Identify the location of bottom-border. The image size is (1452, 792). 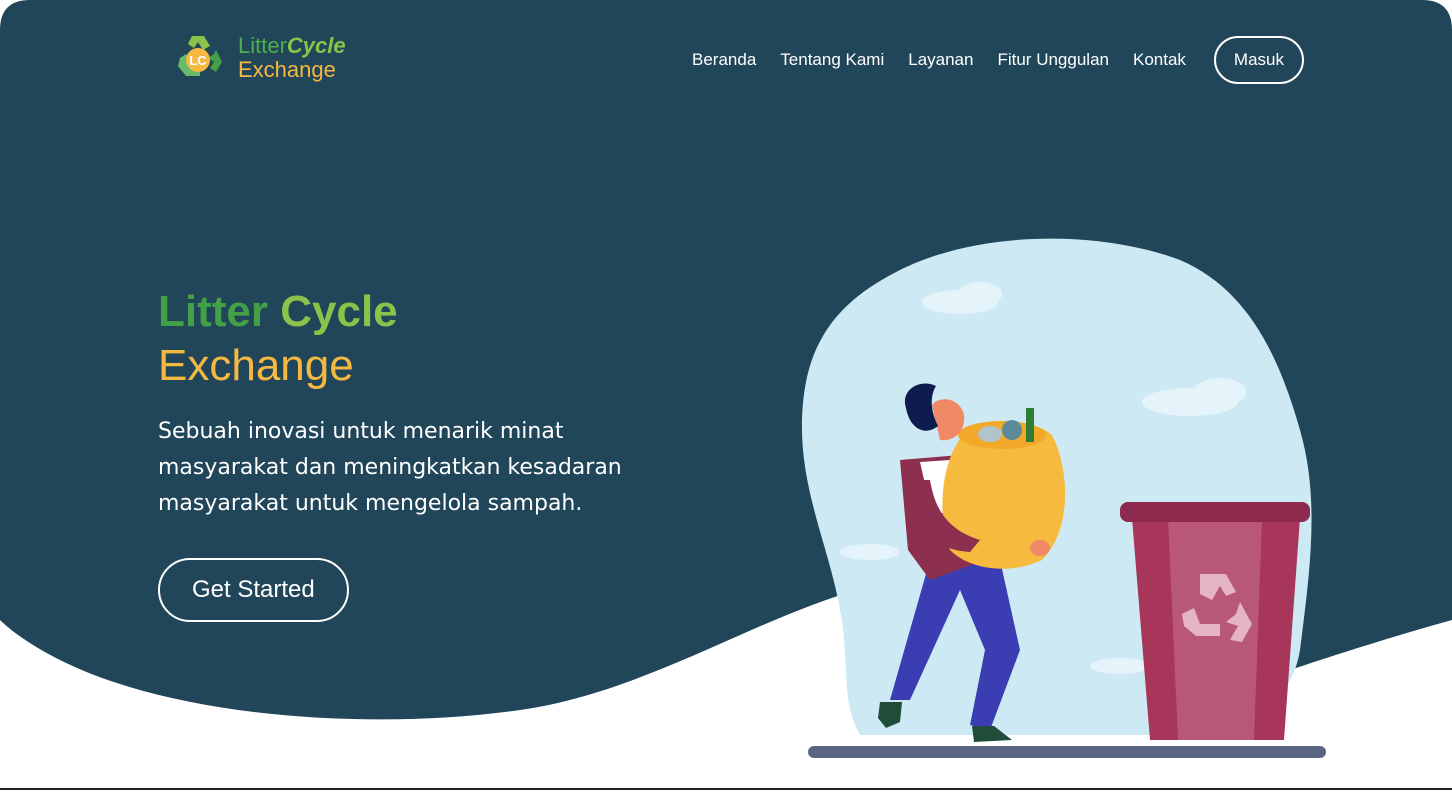
(726, 789).